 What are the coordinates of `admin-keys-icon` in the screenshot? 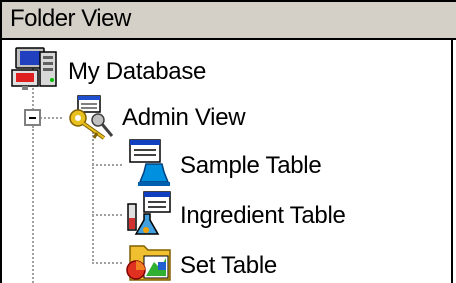 It's located at (91, 117).